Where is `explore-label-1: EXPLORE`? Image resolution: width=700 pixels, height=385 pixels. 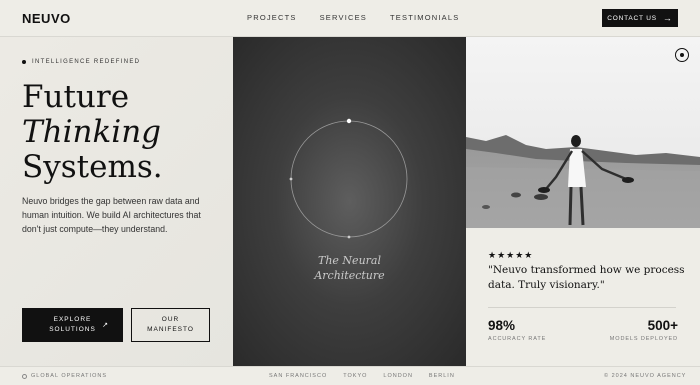 explore-label-1: EXPLORE is located at coordinates (72, 319).